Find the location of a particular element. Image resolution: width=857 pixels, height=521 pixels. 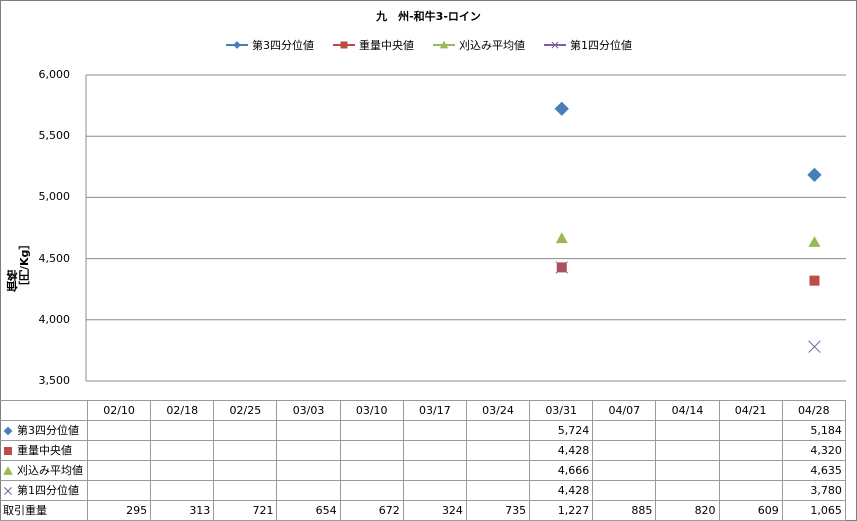

table-cell: 4,666 is located at coordinates (561, 470).